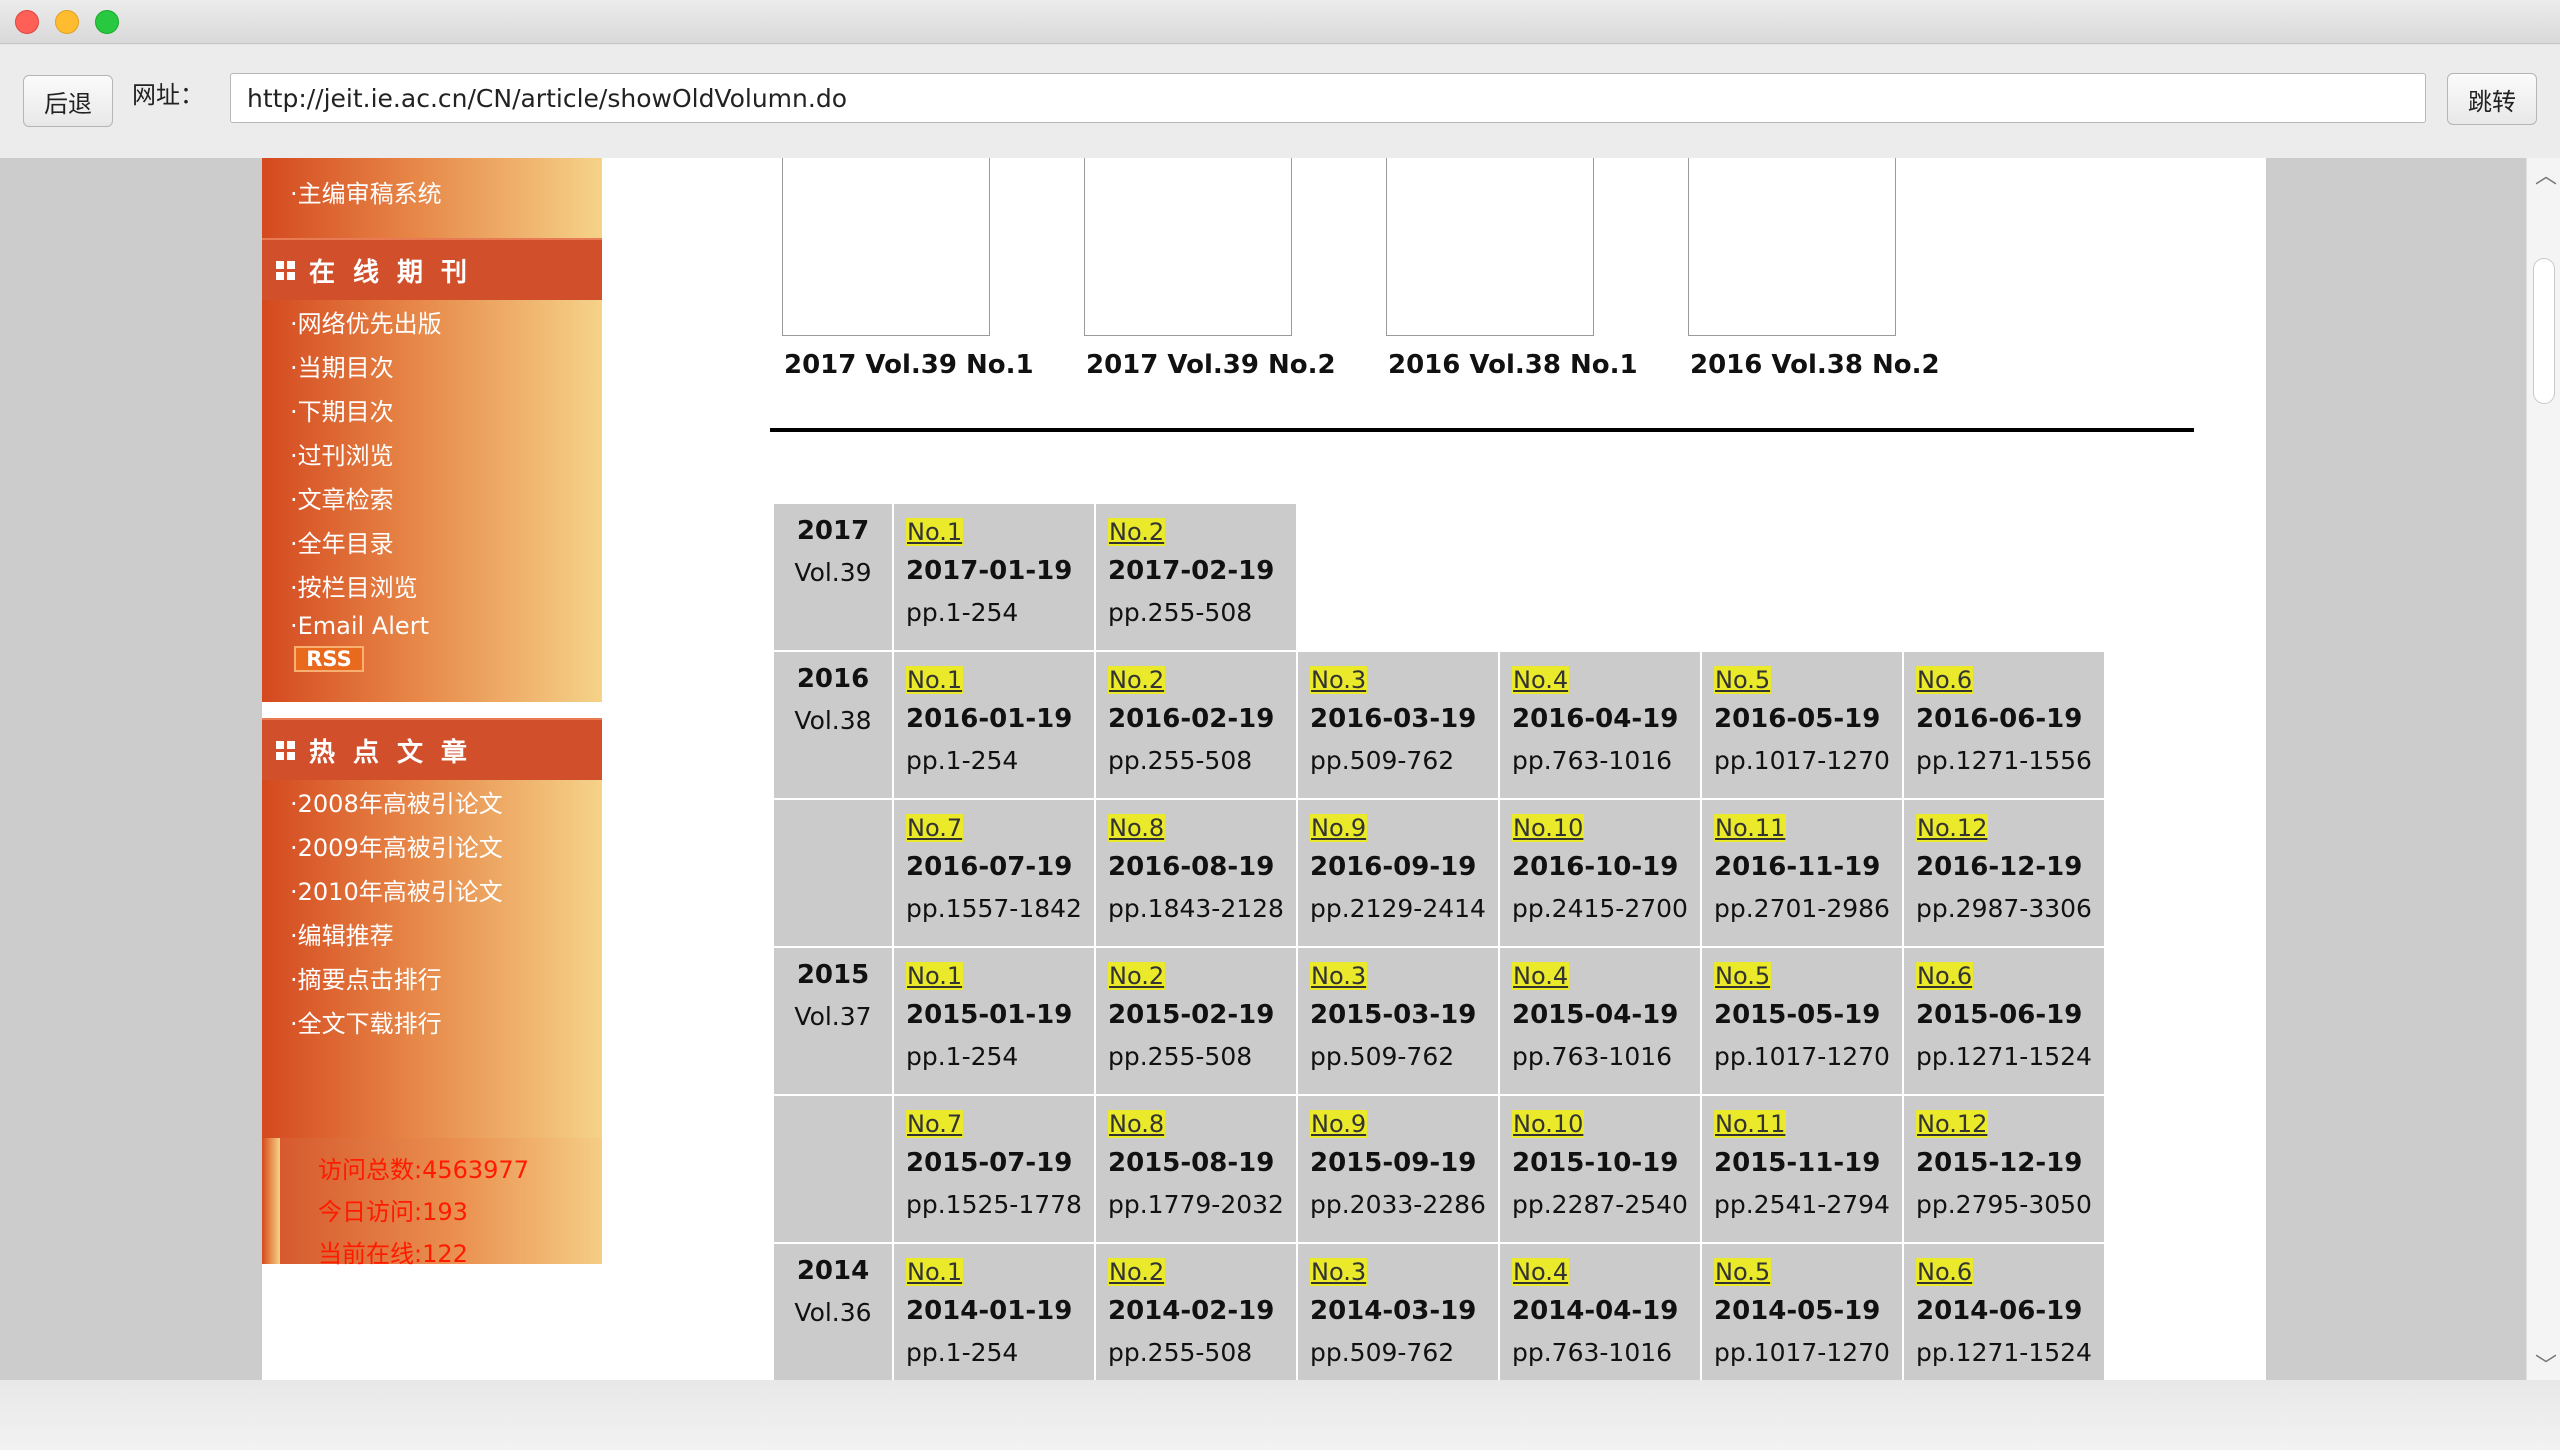  Describe the element at coordinates (833, 577) in the screenshot. I see `volume-year-cell: 2017 Vol.39` at that location.